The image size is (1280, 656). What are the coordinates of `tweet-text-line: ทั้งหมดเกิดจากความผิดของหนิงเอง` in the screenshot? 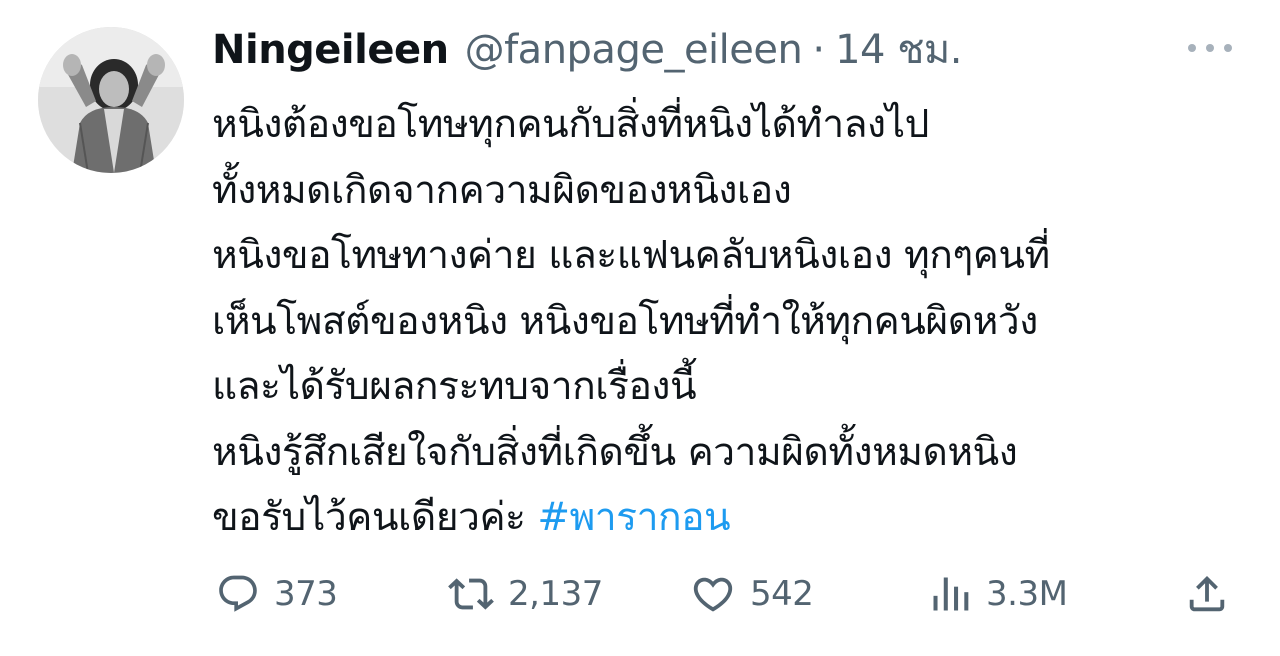 It's located at (502, 190).